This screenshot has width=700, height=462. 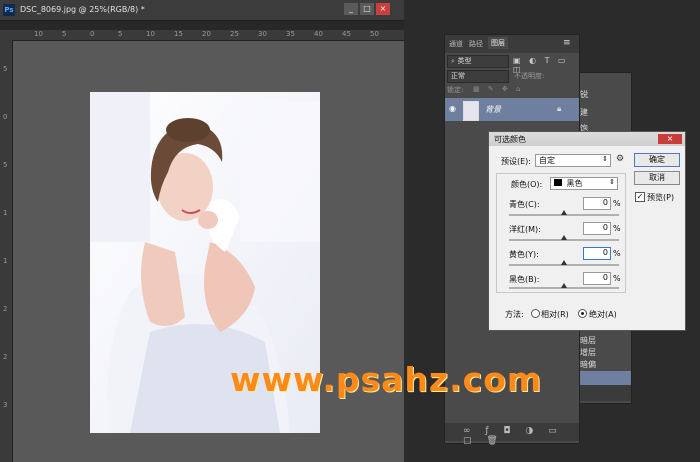 I want to click on document-titlebar: Ps DSC_8069.jpg @ 25%(RGB/8) * _ □ ×, so click(x=202, y=10).